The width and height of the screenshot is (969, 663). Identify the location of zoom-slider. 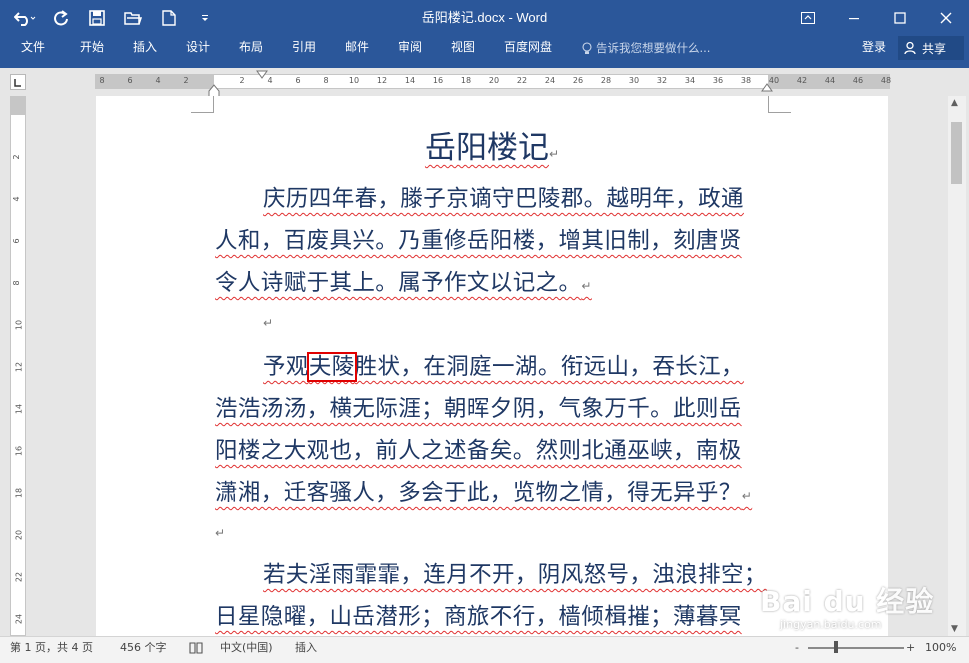
(856, 648).